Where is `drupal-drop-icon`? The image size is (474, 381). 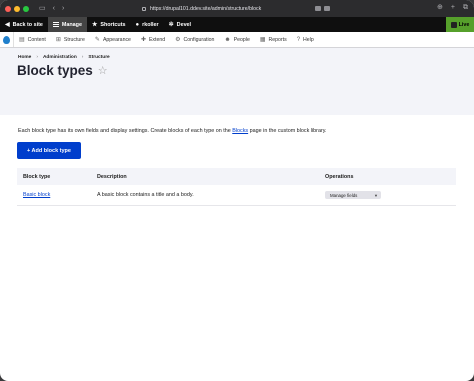 drupal-drop-icon is located at coordinates (6, 39).